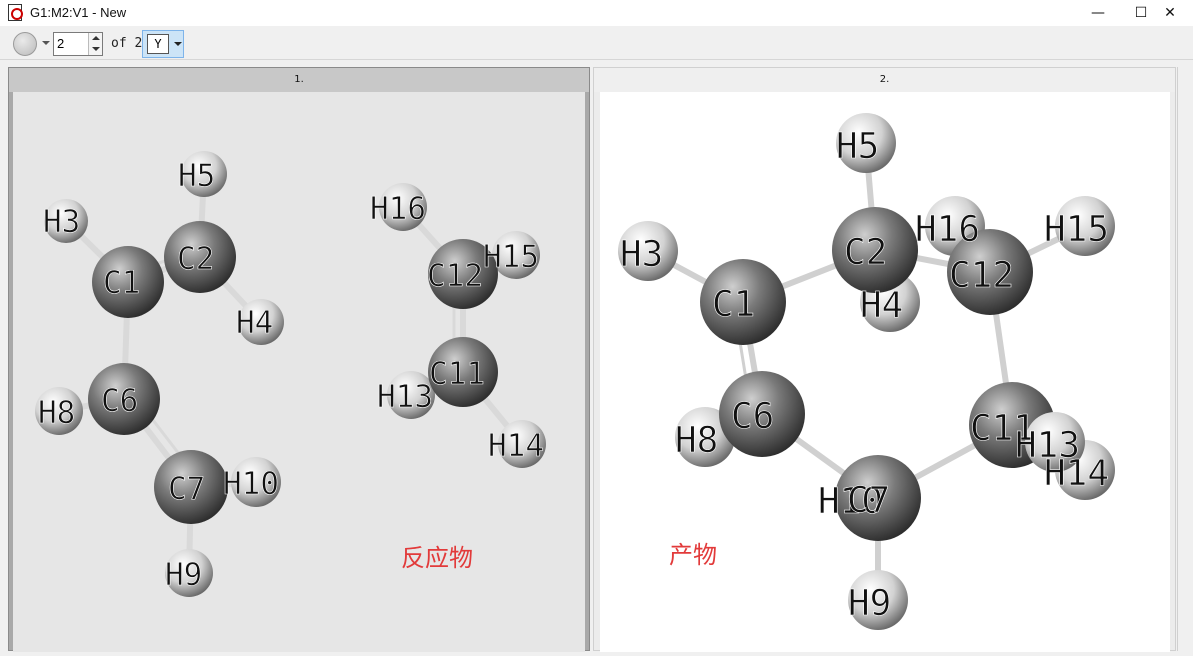 This screenshot has height=656, width=1193. What do you see at coordinates (437, 558) in the screenshot?
I see `reactants-caption: 反应物` at bounding box center [437, 558].